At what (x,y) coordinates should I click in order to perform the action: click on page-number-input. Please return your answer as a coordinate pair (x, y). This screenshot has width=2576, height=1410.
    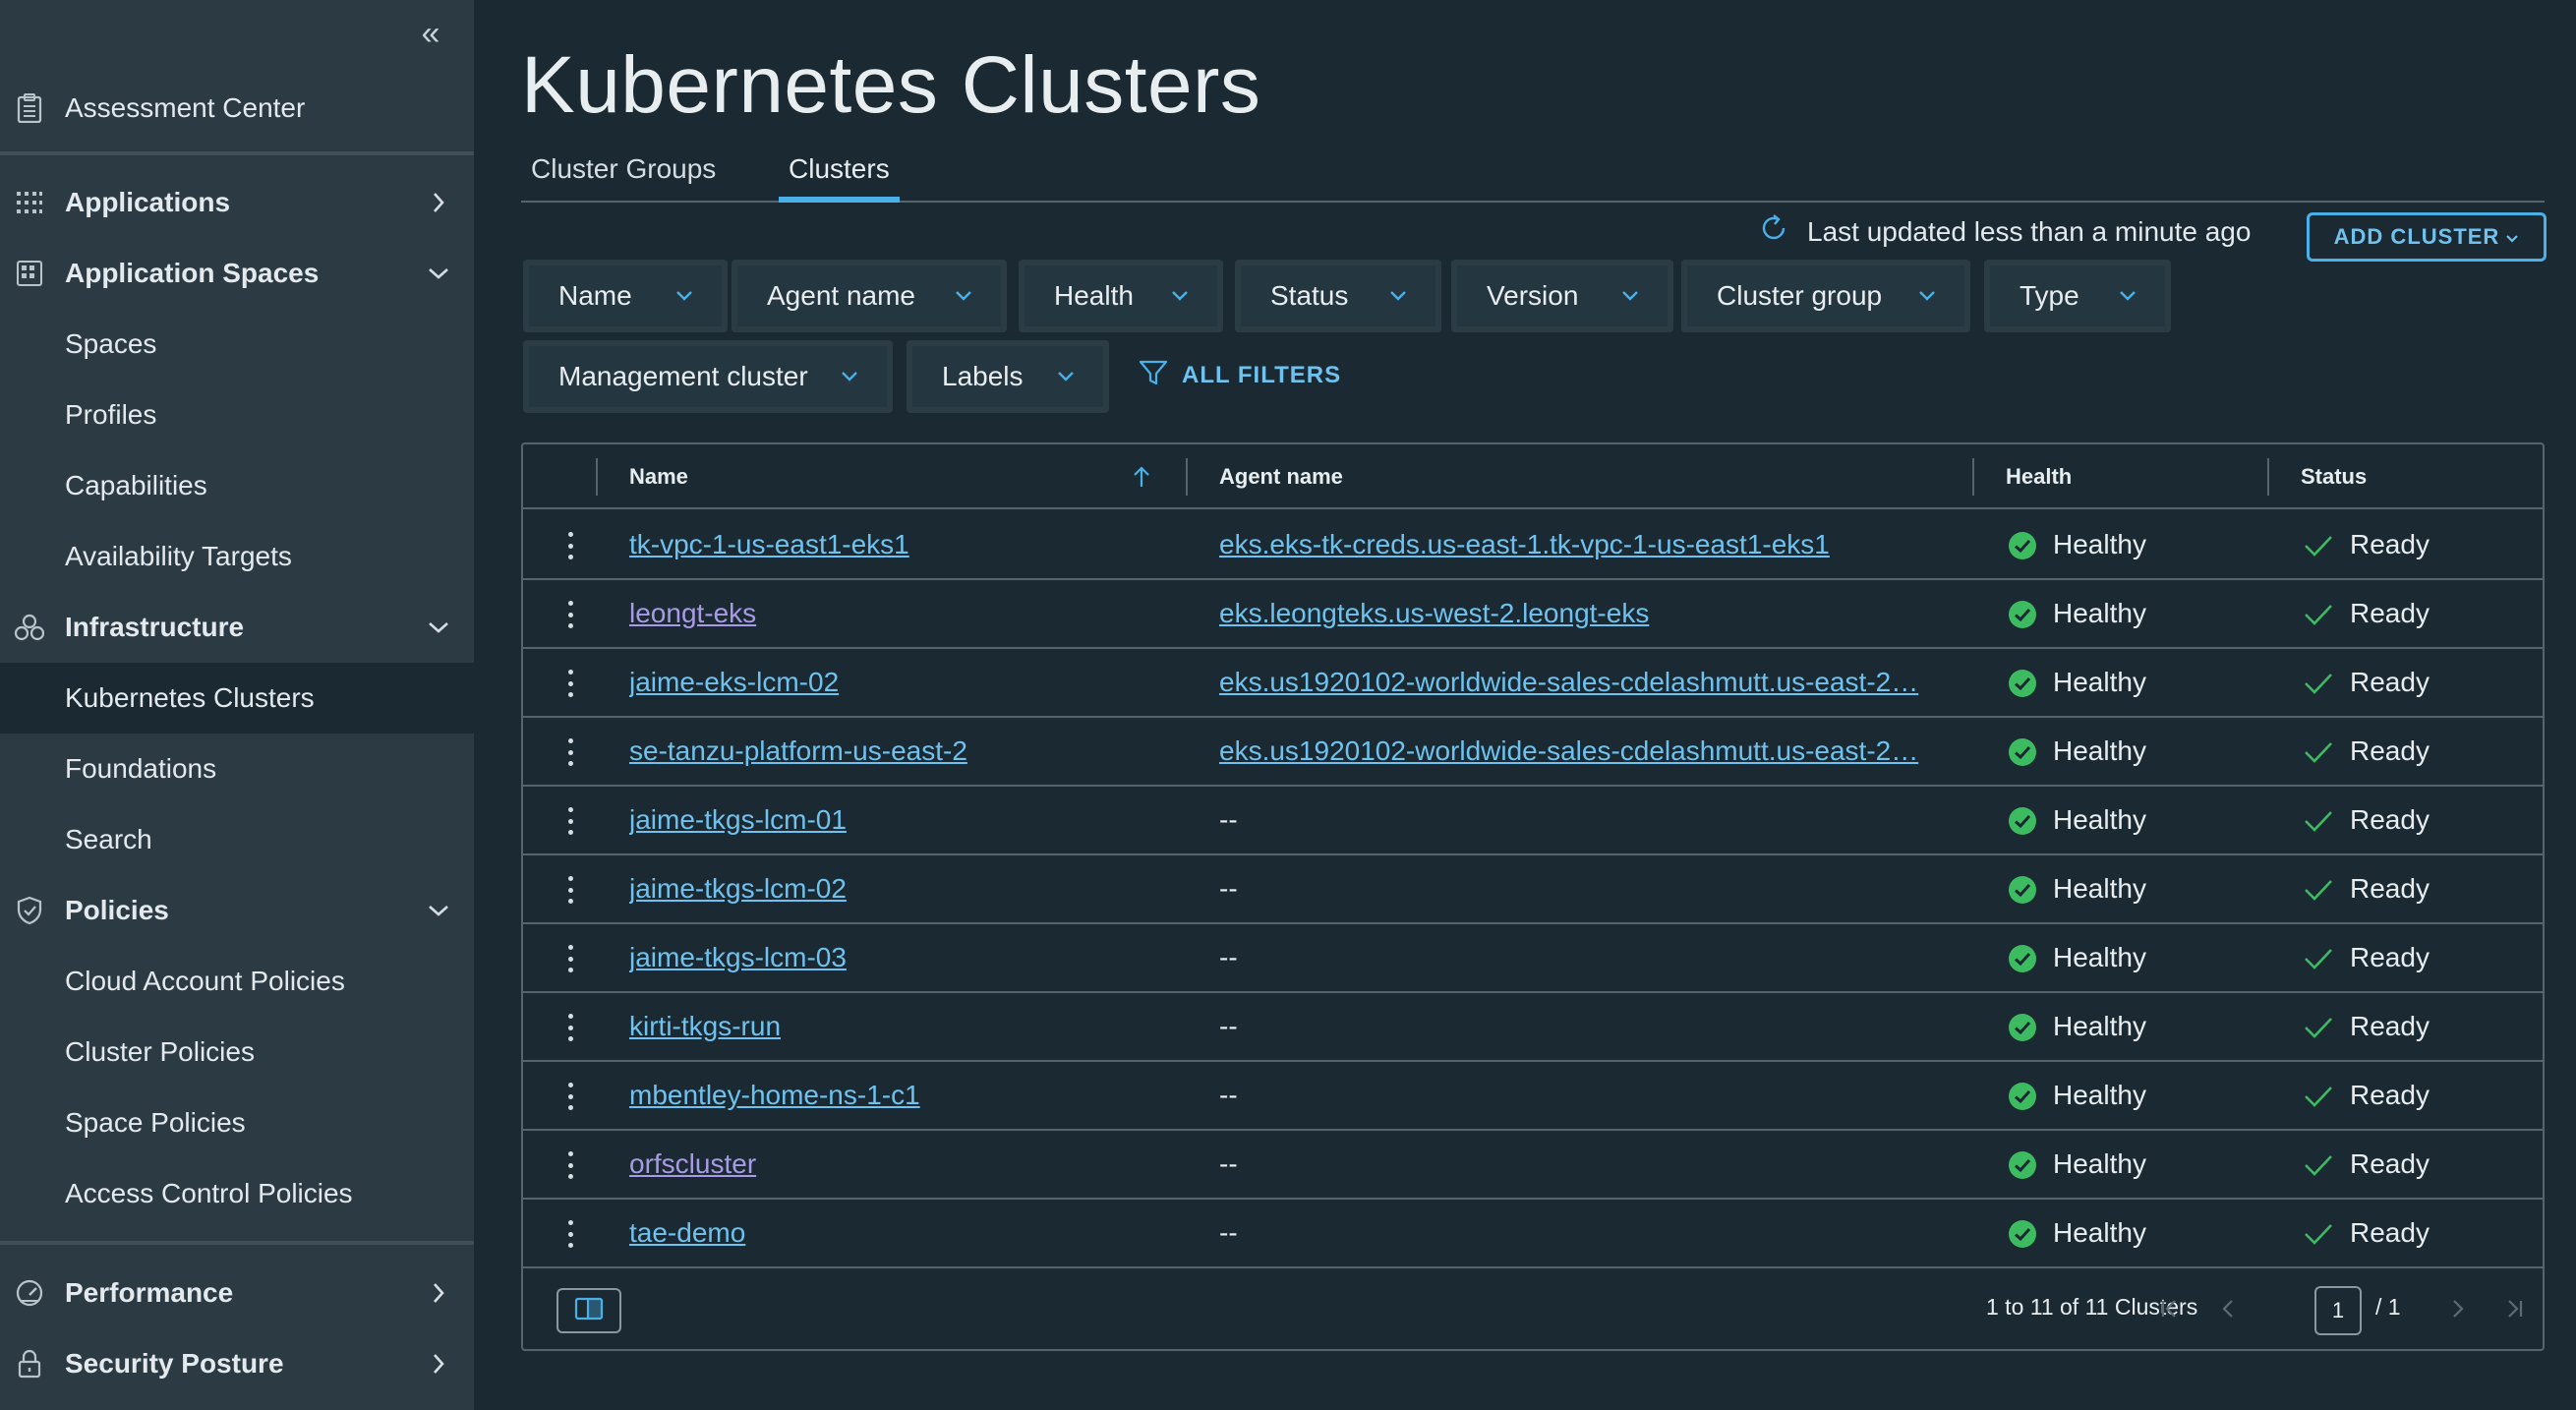
    Looking at the image, I should click on (2338, 1310).